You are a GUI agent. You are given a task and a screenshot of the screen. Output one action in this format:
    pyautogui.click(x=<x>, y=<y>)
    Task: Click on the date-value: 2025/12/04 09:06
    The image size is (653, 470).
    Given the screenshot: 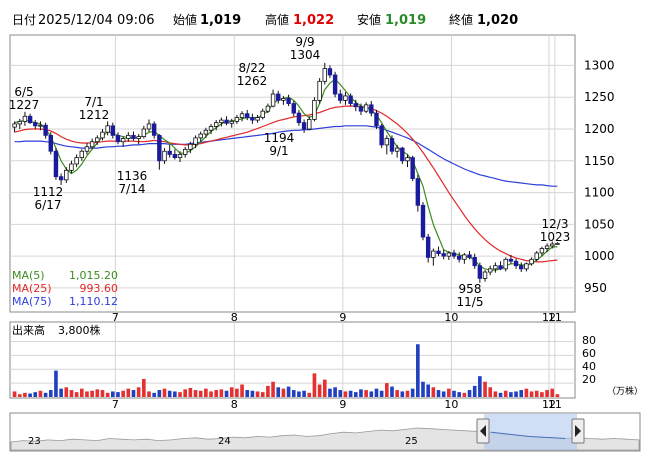 What is the action you would take?
    pyautogui.click(x=96, y=20)
    